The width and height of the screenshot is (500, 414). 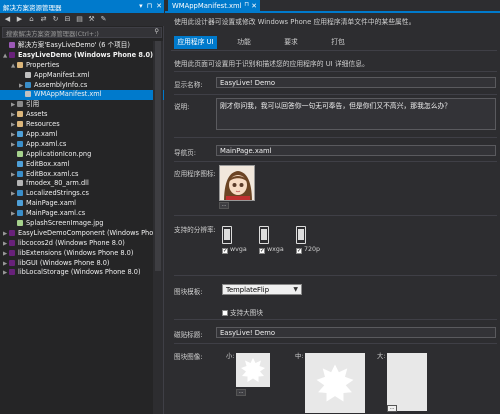 I want to click on tree-node-label: libcocos2d (Windows Phone 8.0), so click(x=71, y=242).